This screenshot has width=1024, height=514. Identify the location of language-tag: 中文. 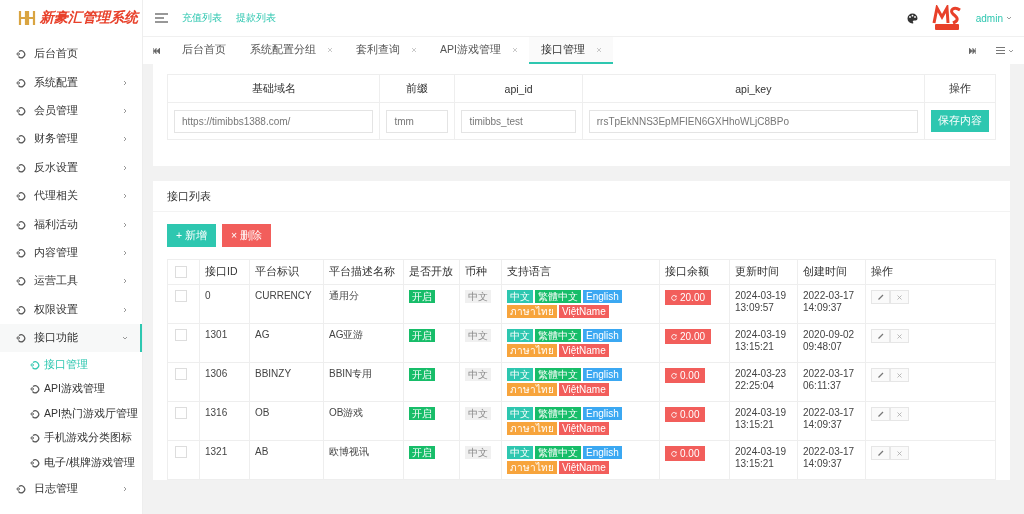
(520, 335).